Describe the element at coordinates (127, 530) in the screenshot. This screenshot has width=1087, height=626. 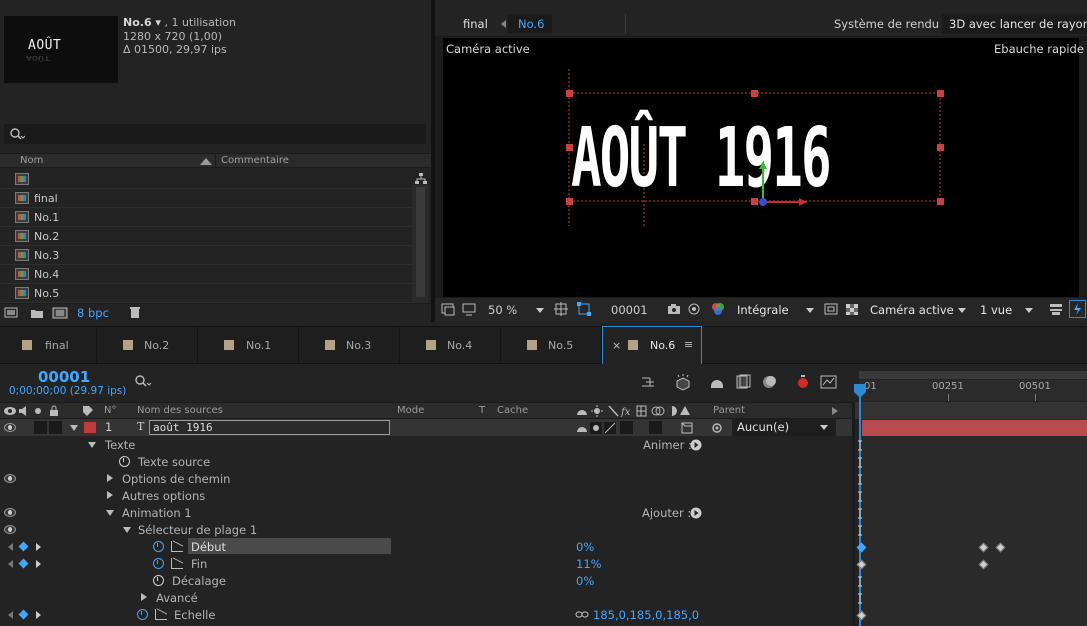
I see `expand-range-selector-icon` at that location.